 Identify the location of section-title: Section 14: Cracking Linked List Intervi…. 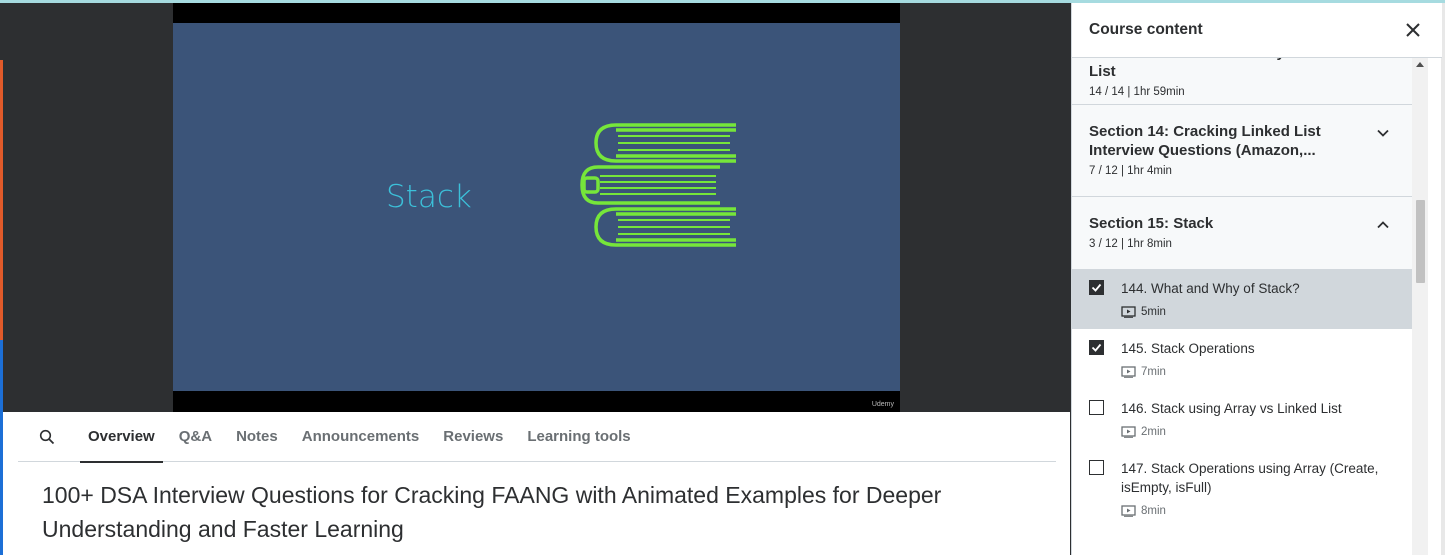
(1205, 141).